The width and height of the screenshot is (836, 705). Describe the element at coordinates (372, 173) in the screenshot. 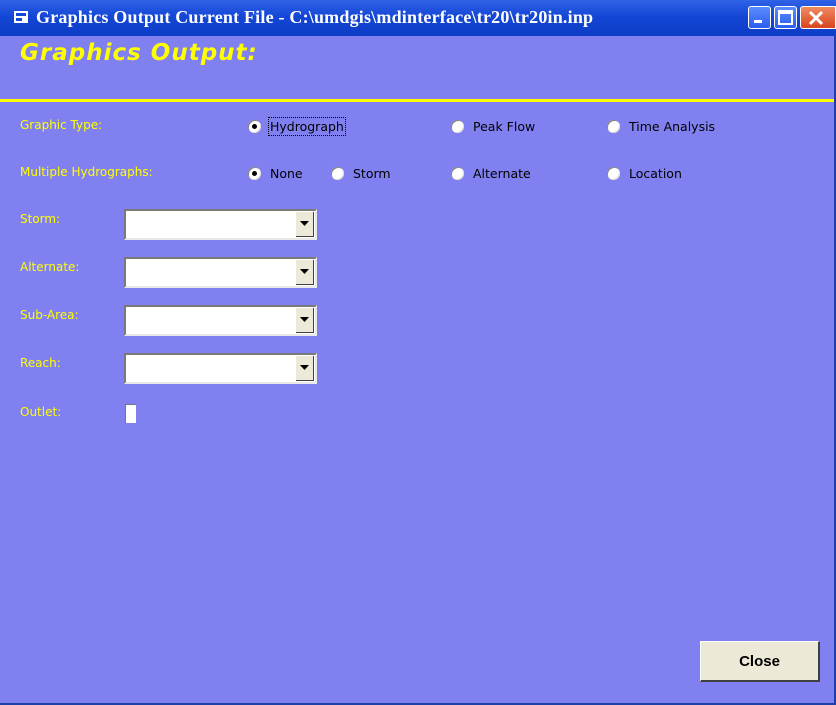

I see `radio-label: Storm` at that location.